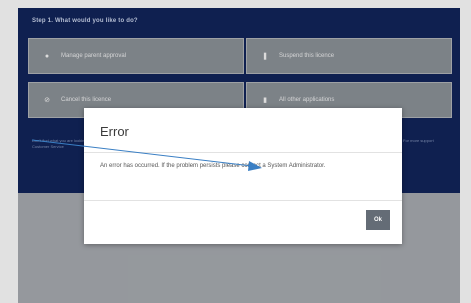 The image size is (471, 303). Describe the element at coordinates (243, 200) in the screenshot. I see `dialog-footer-divider` at that location.